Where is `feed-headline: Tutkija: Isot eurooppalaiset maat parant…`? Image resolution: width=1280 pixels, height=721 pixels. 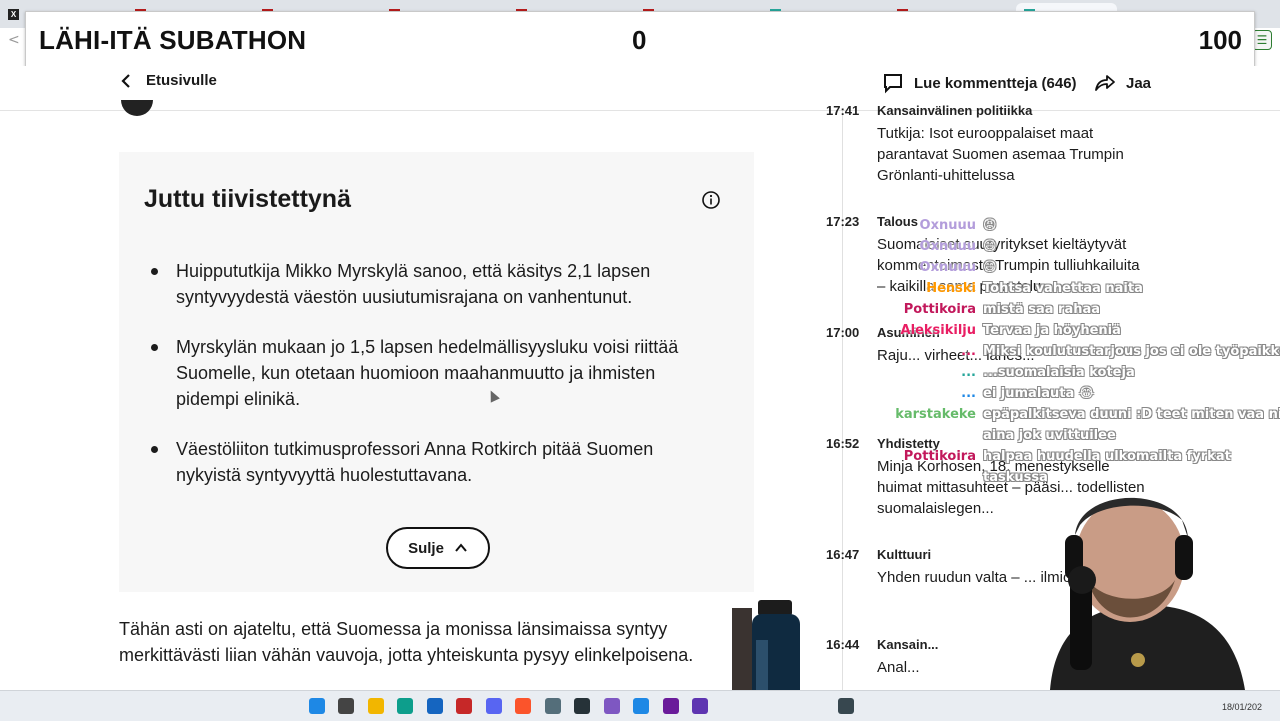 feed-headline: Tutkija: Isot eurooppalaiset maat parant… is located at coordinates (1000, 154).